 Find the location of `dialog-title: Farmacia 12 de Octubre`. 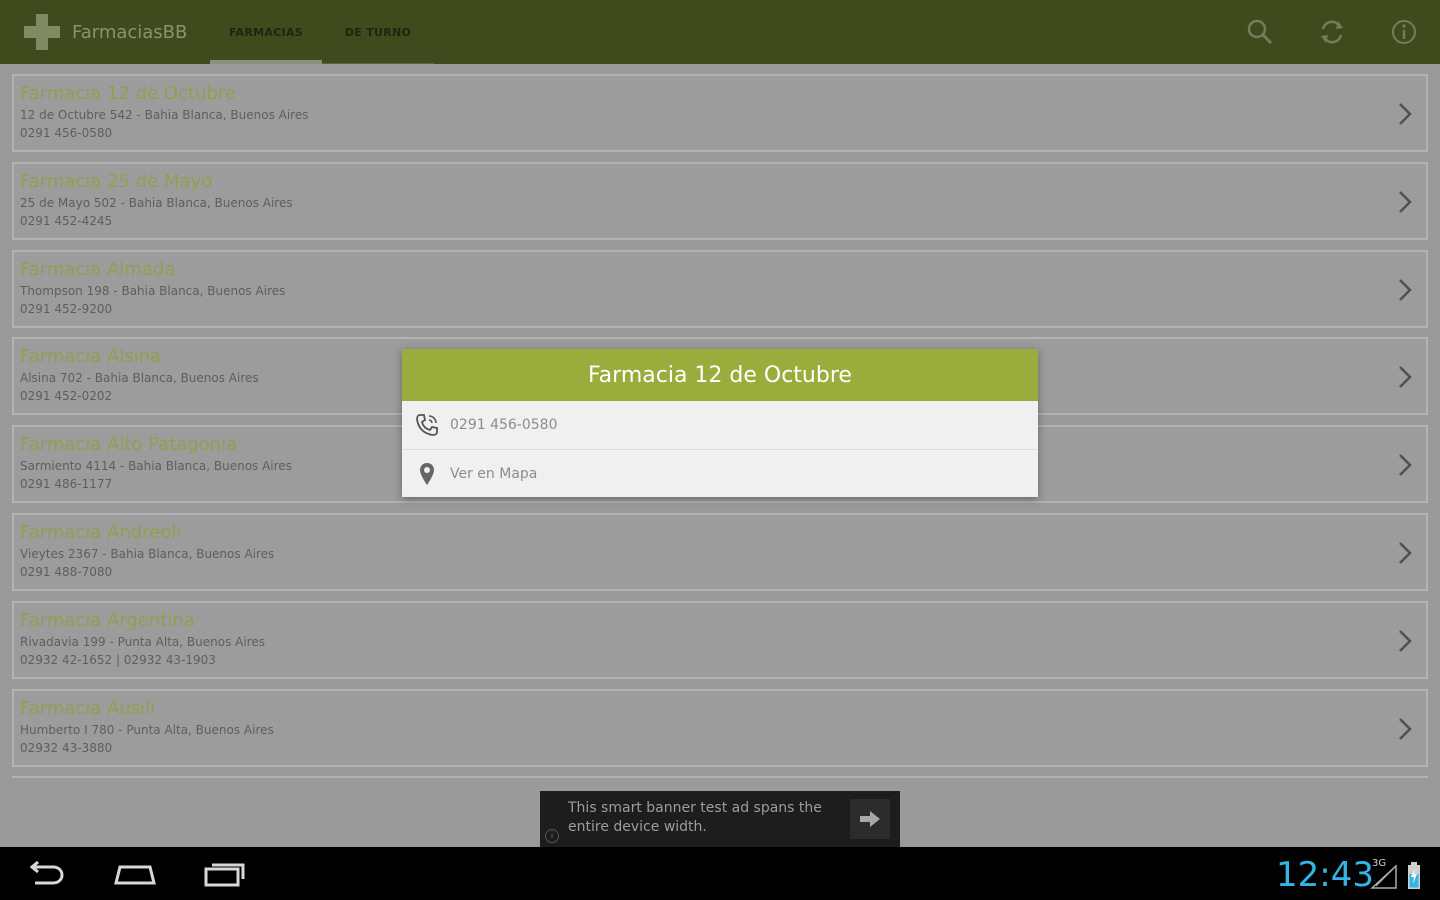

dialog-title: Farmacia 12 de Octubre is located at coordinates (720, 375).